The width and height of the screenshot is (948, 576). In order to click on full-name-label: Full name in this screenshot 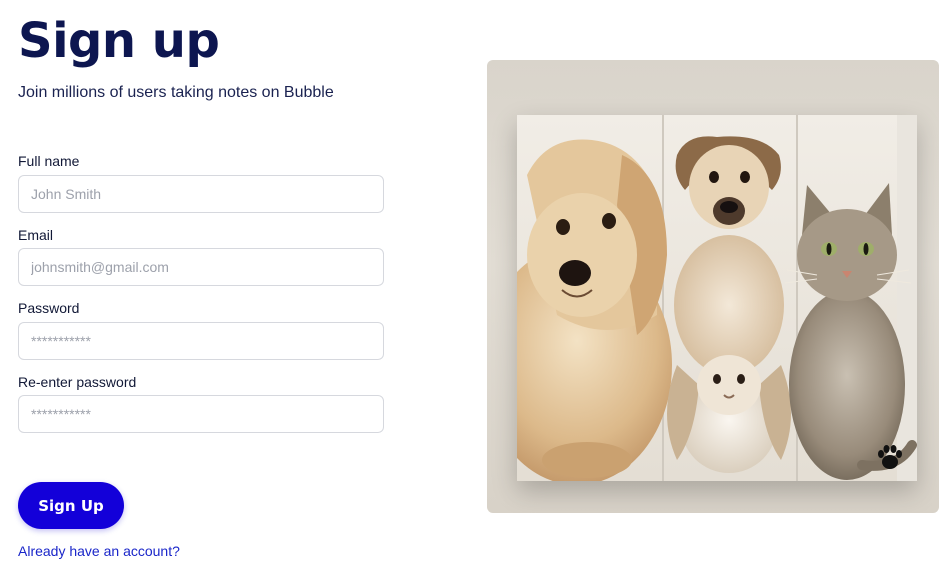, I will do `click(49, 161)`.